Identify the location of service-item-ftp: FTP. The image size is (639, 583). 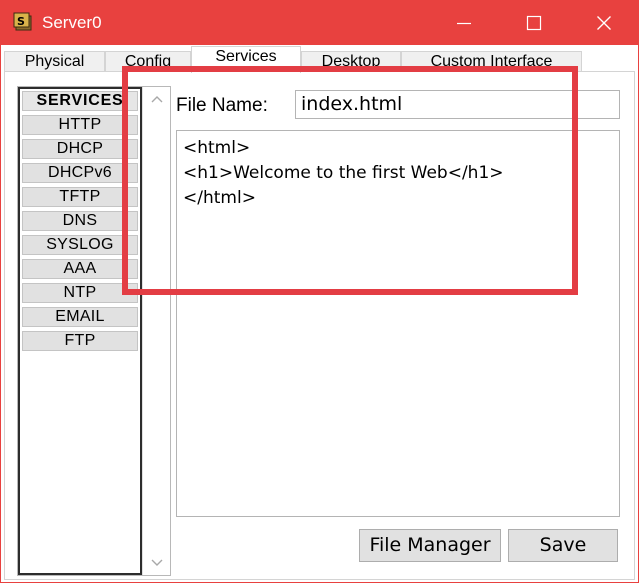
(80, 341).